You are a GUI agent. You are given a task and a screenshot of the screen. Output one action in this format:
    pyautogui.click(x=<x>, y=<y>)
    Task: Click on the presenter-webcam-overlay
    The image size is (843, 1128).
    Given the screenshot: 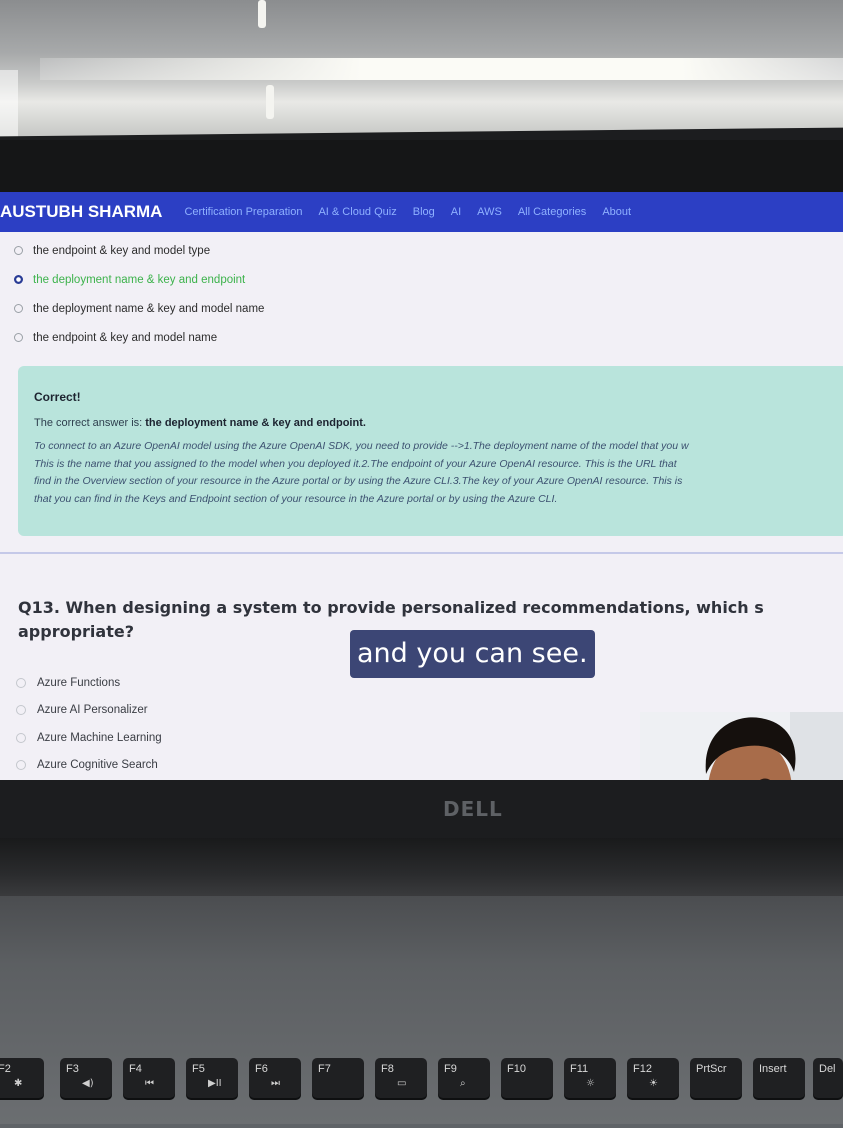 What is the action you would take?
    pyautogui.click(x=741, y=746)
    